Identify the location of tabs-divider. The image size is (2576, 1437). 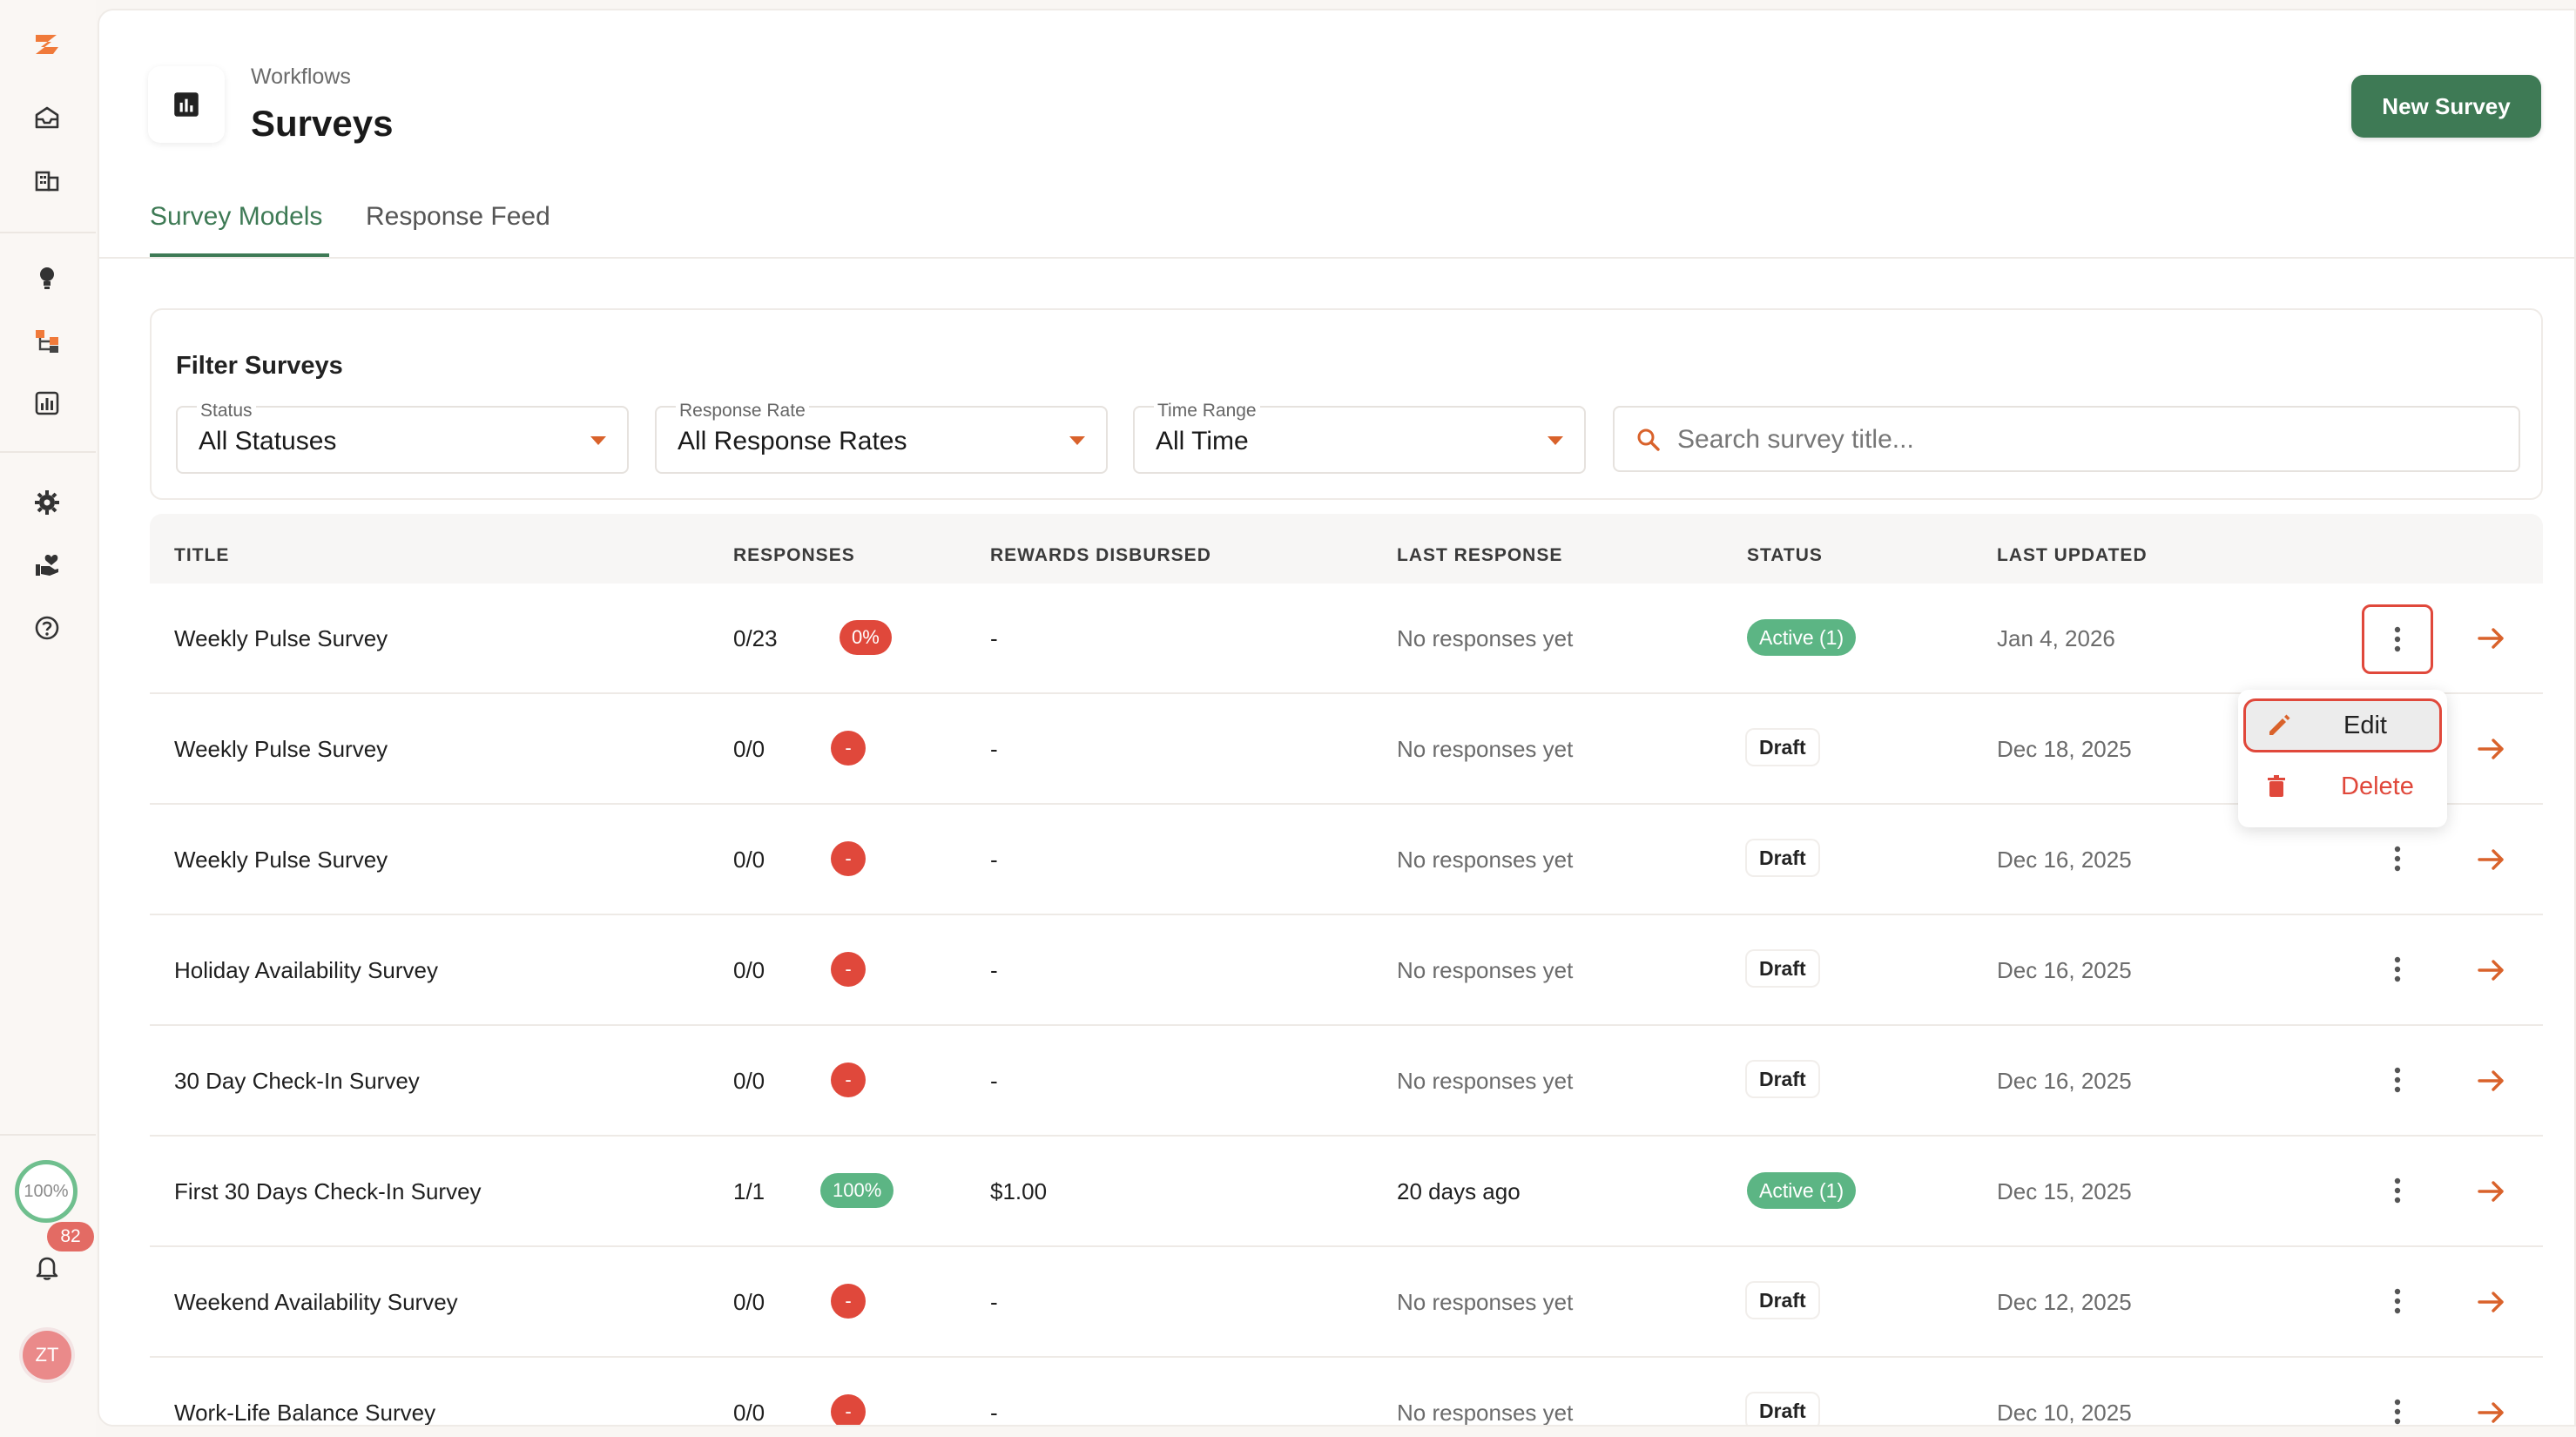
(1336, 258).